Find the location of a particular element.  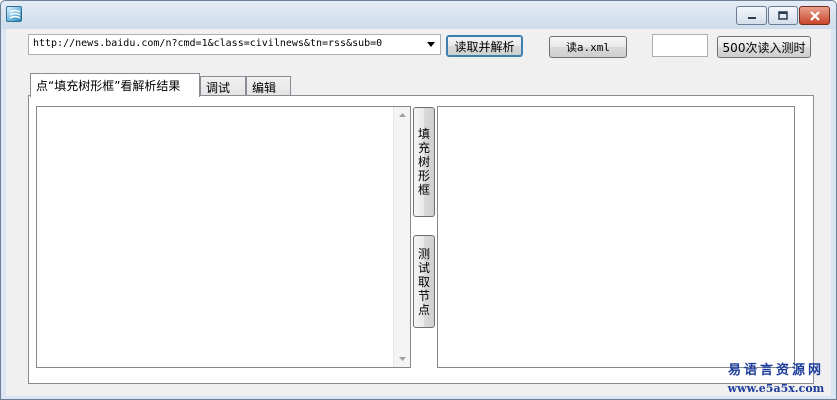

minimize-icon is located at coordinates (751, 17).